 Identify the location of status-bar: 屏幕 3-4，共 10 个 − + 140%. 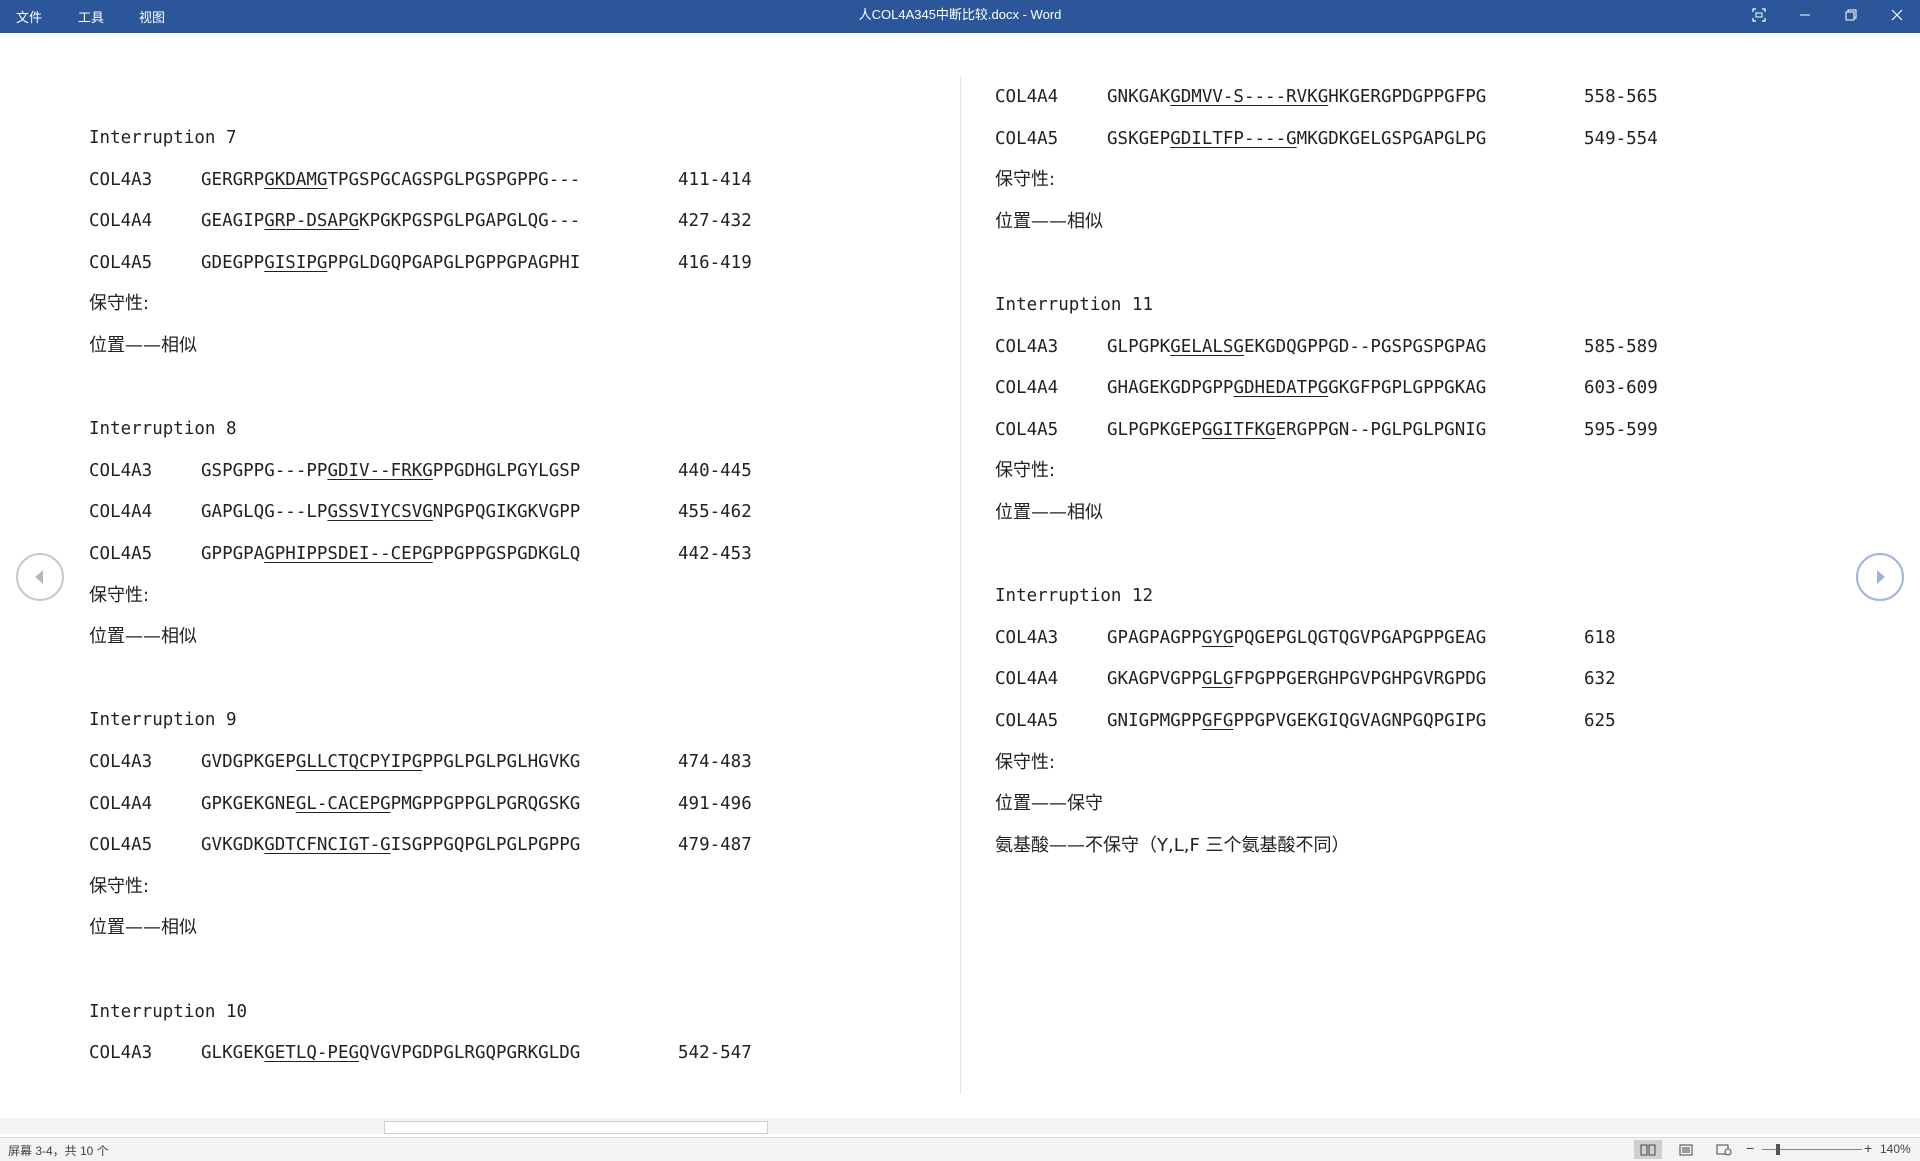
(960, 1149).